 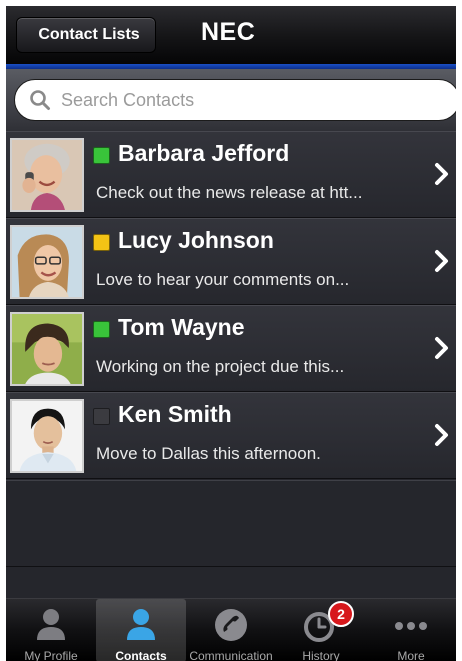 What do you see at coordinates (231, 435) in the screenshot?
I see `contact-row-ken-smith: Ken Smith Move to Dallas this afternoon.` at bounding box center [231, 435].